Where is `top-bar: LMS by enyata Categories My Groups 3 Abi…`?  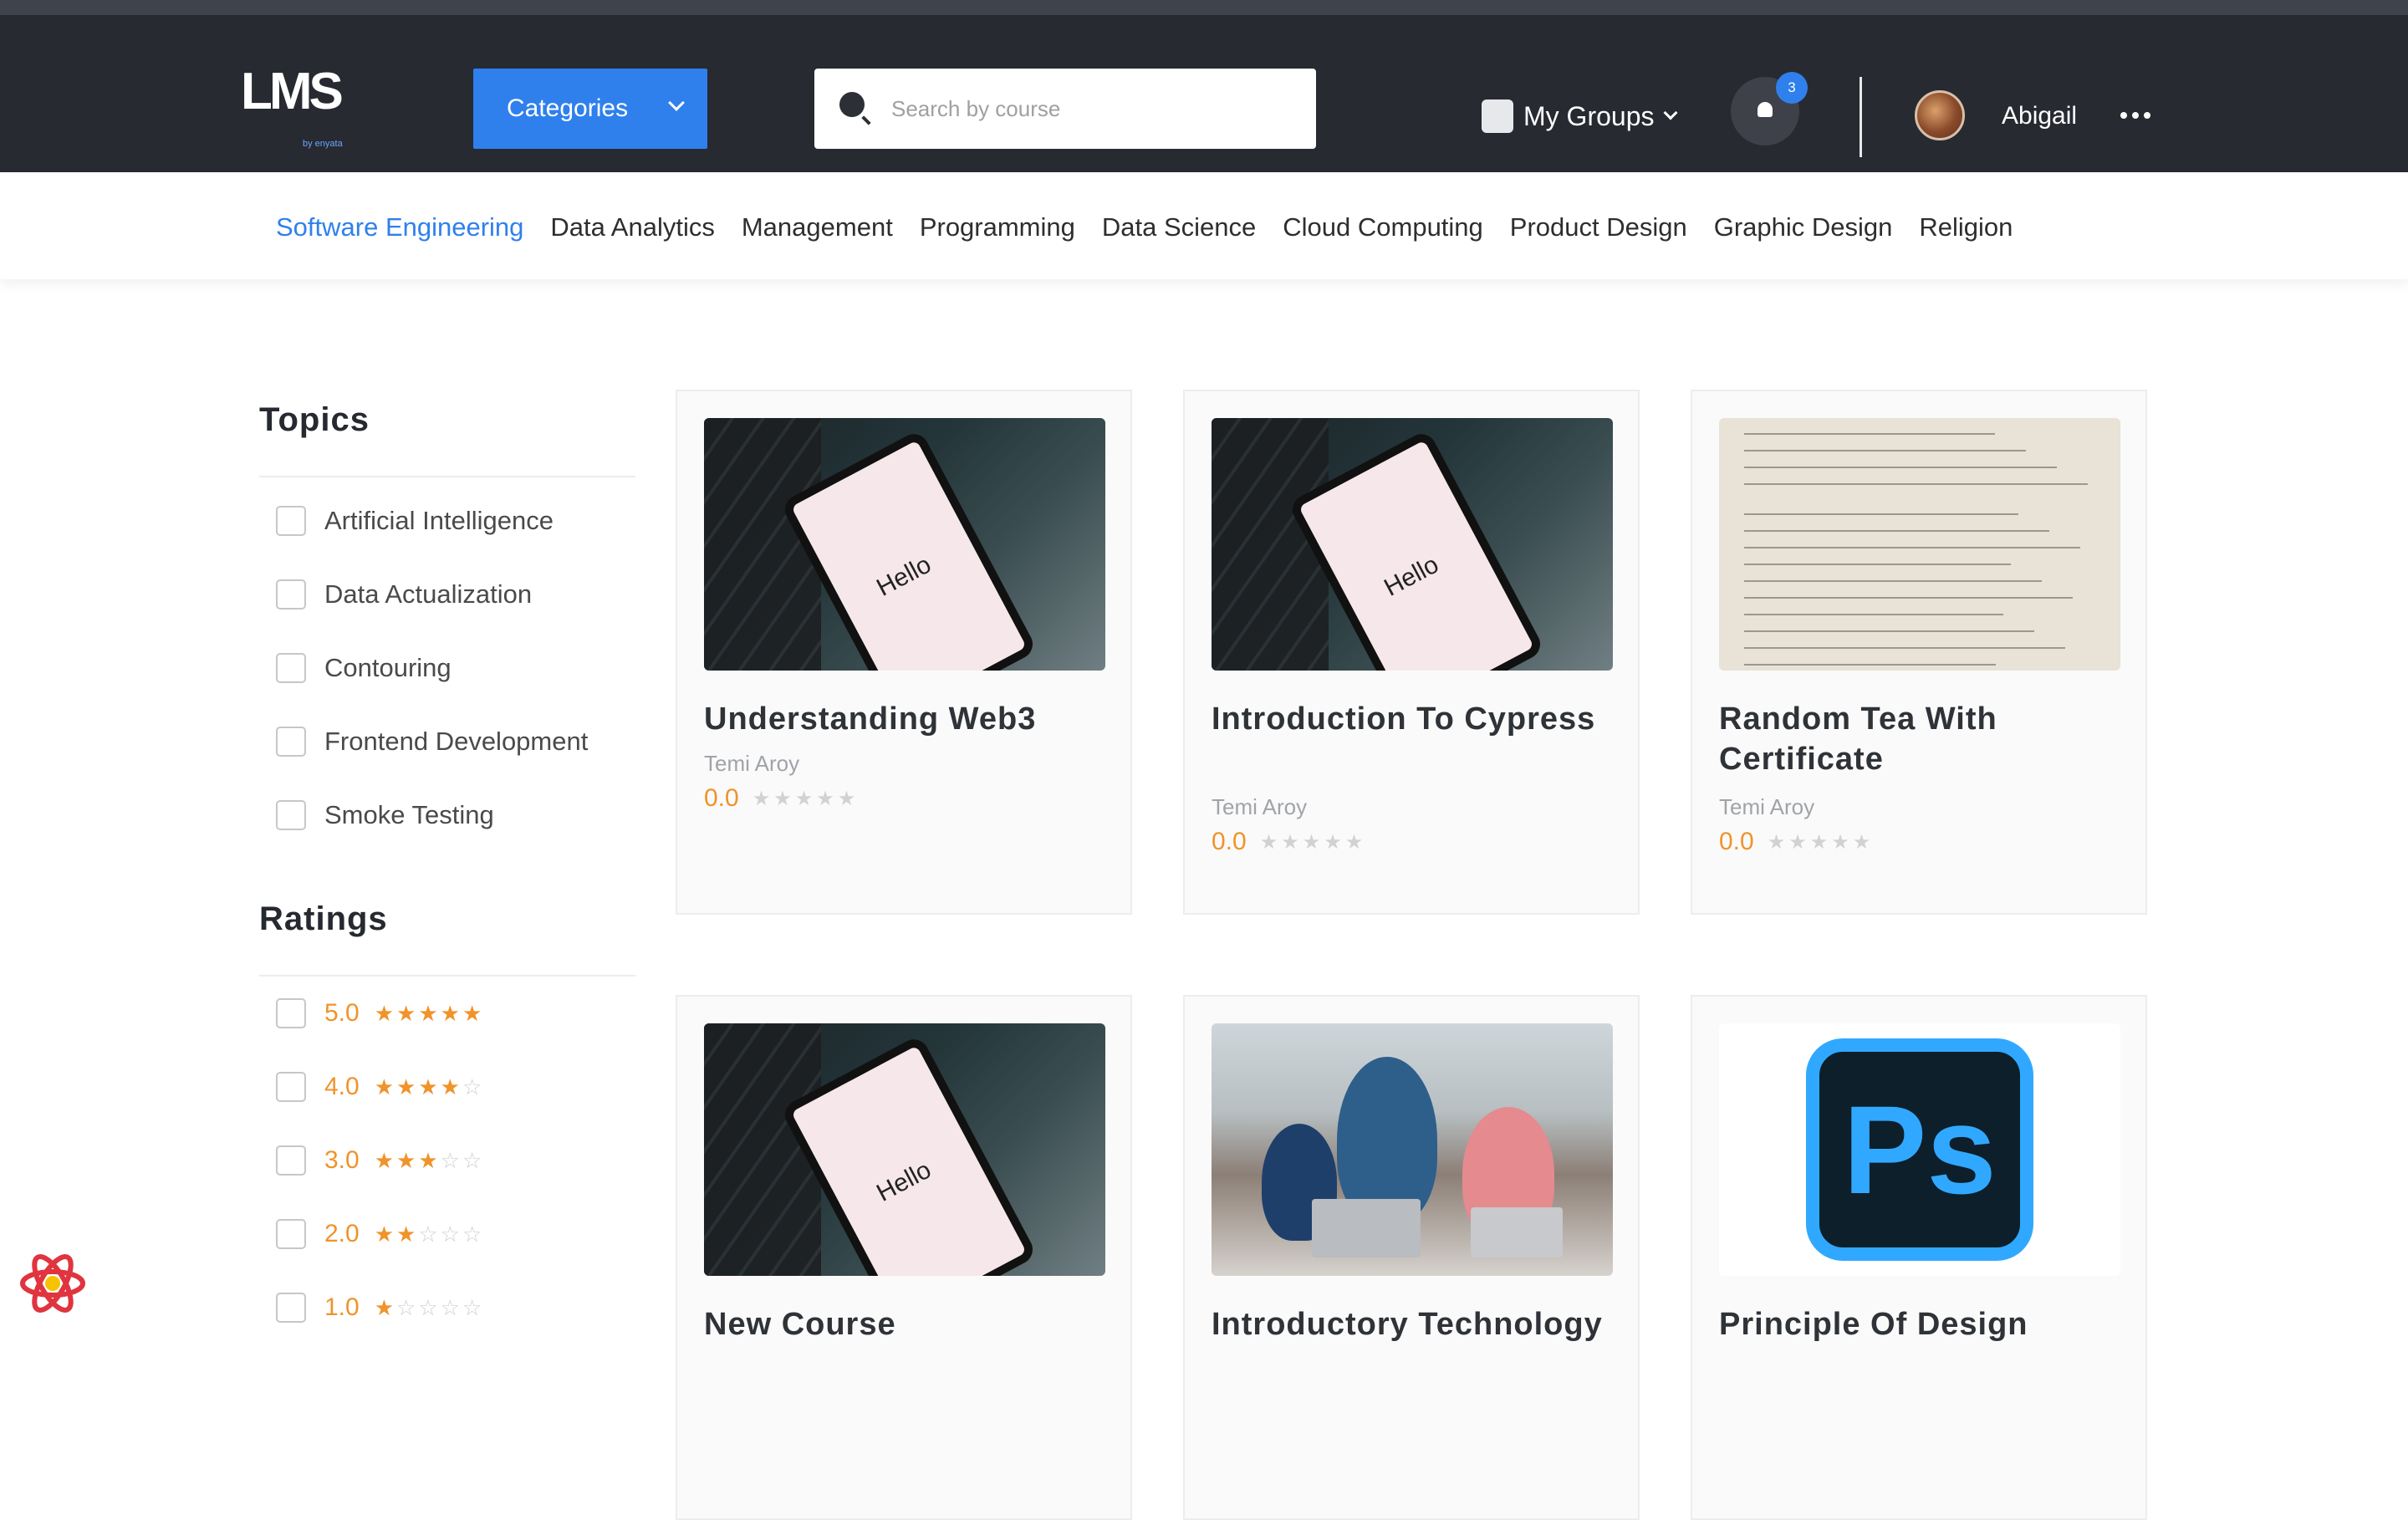
top-bar: LMS by enyata Categories My Groups 3 Abi… is located at coordinates (1204, 86).